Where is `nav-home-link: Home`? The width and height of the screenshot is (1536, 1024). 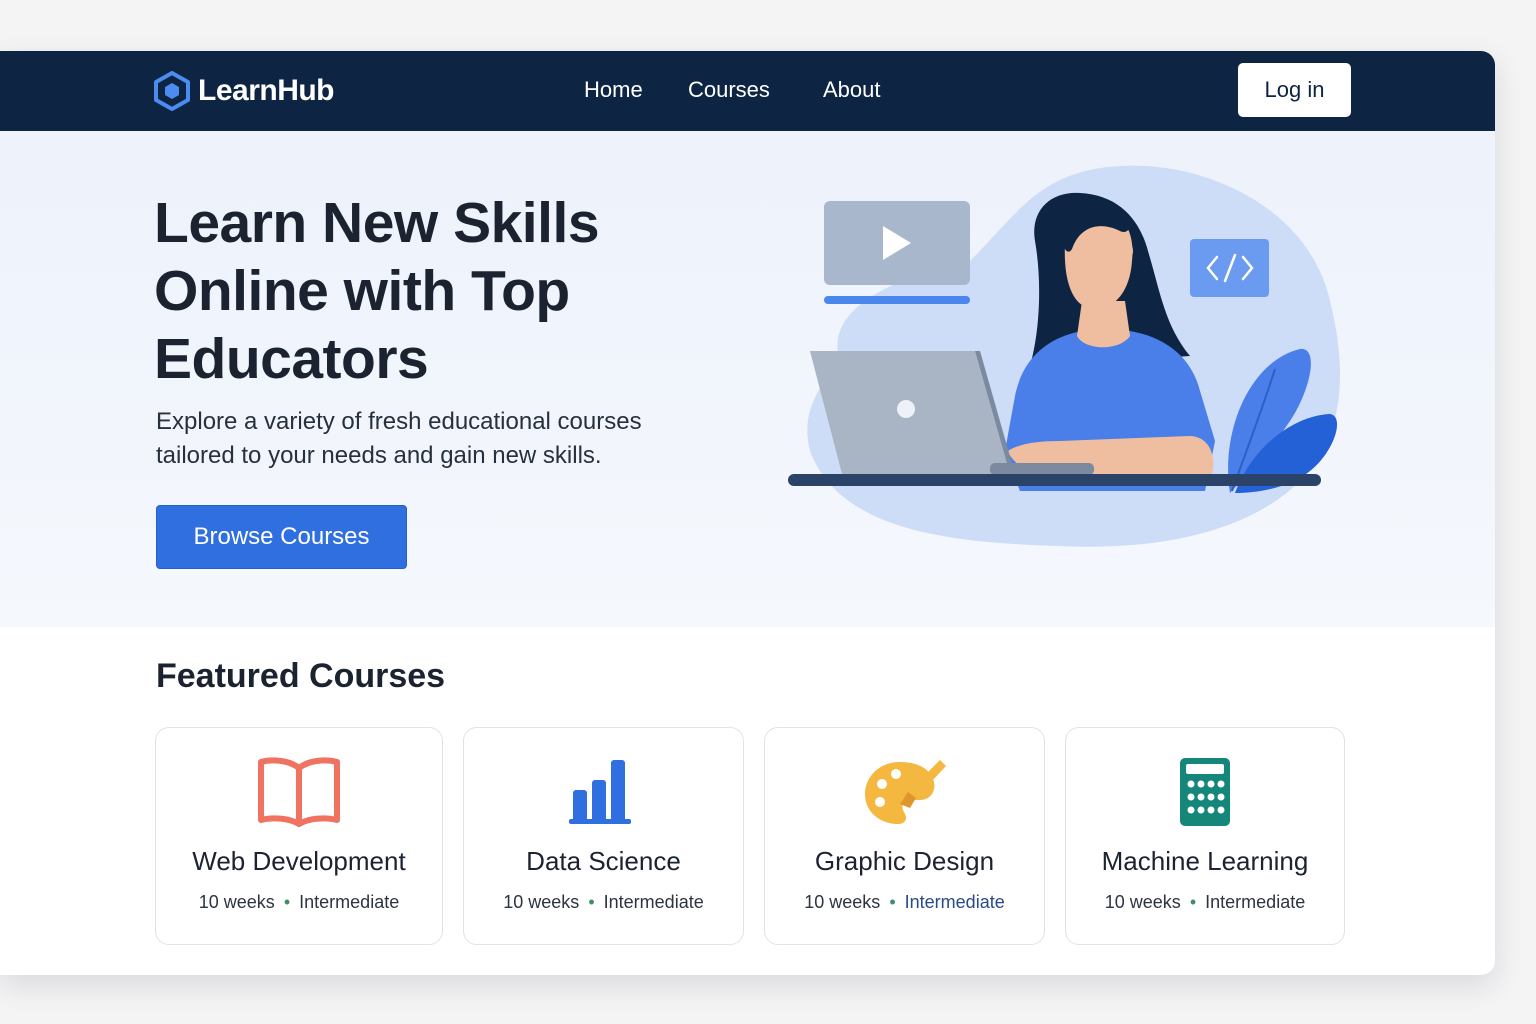
nav-home-link: Home is located at coordinates (613, 90).